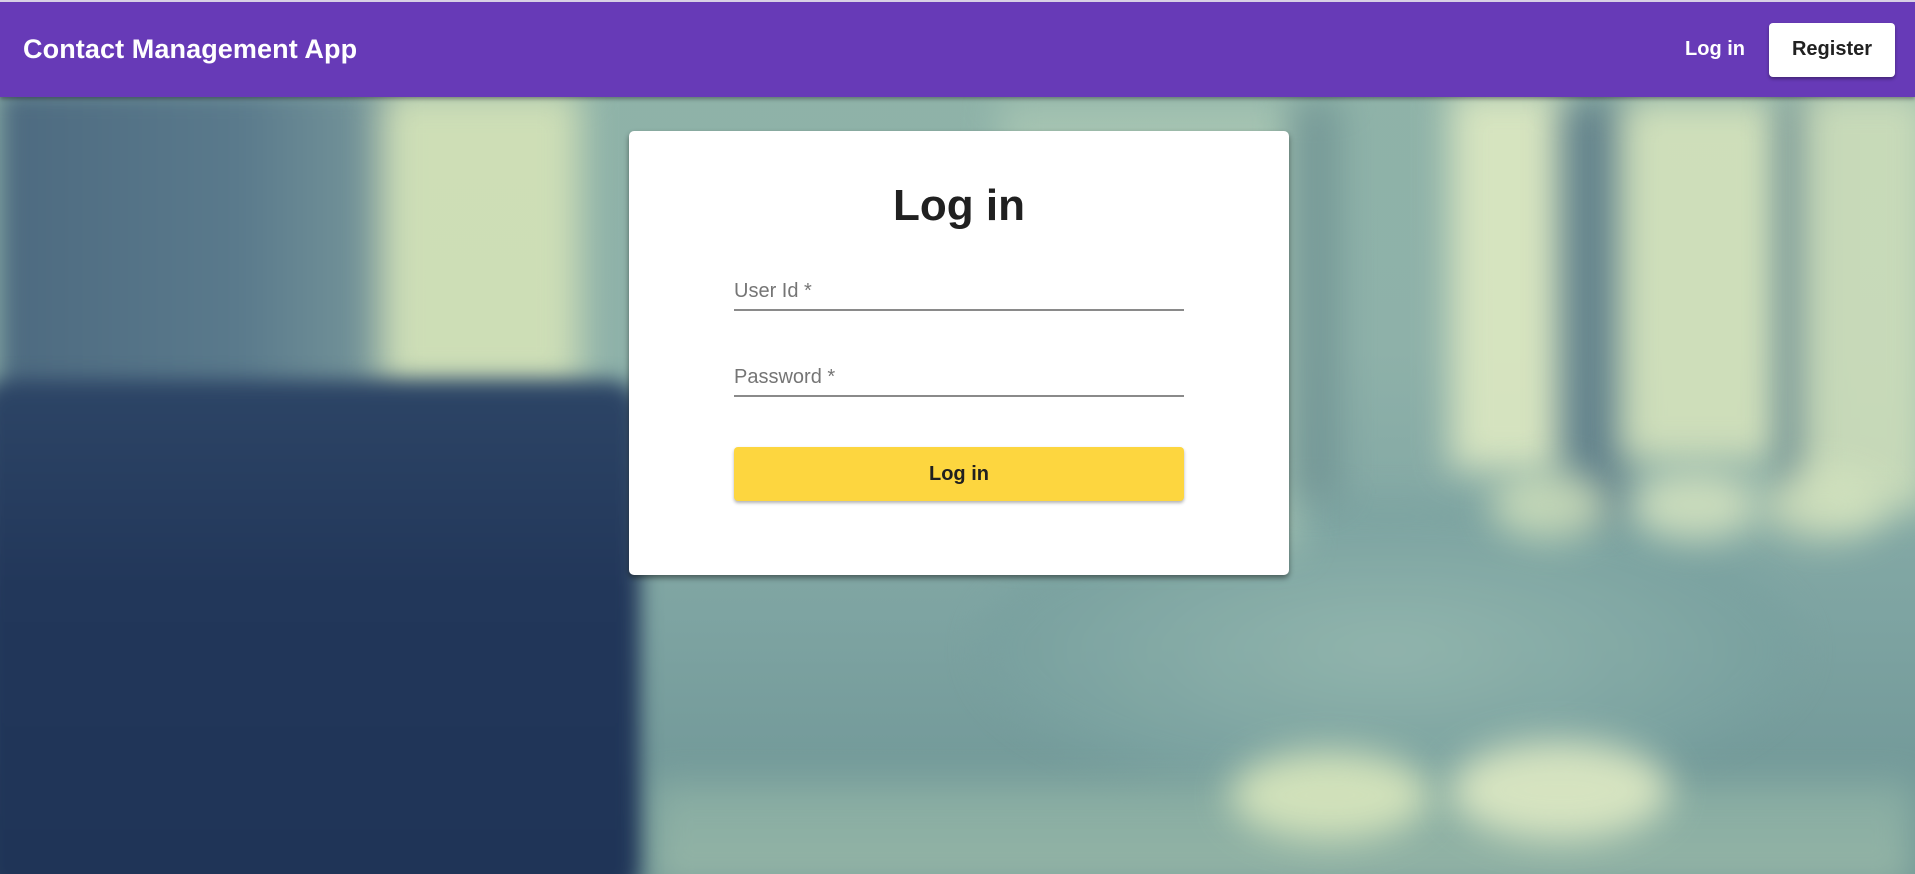 The height and width of the screenshot is (874, 1915). I want to click on login-submit-button: Log in, so click(959, 474).